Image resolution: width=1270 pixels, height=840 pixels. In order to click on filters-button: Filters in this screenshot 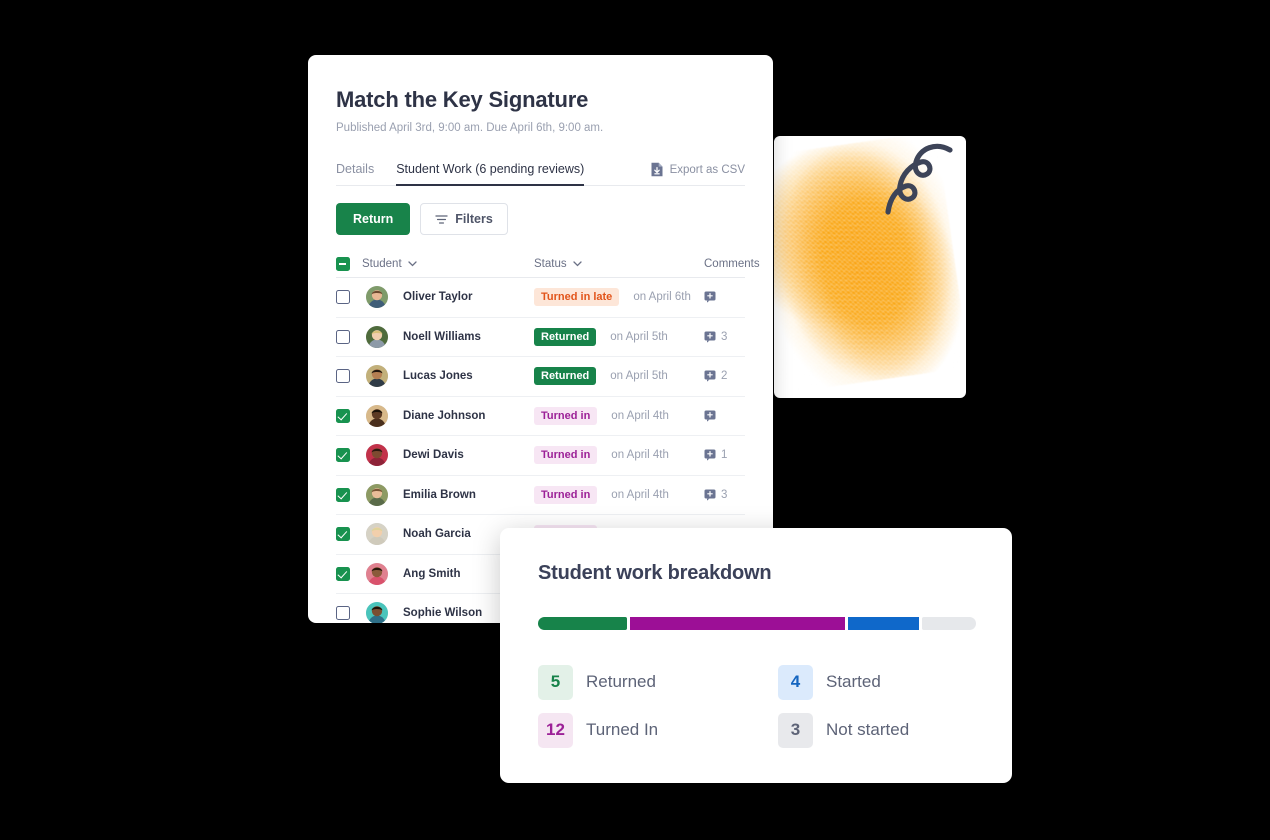, I will do `click(464, 219)`.